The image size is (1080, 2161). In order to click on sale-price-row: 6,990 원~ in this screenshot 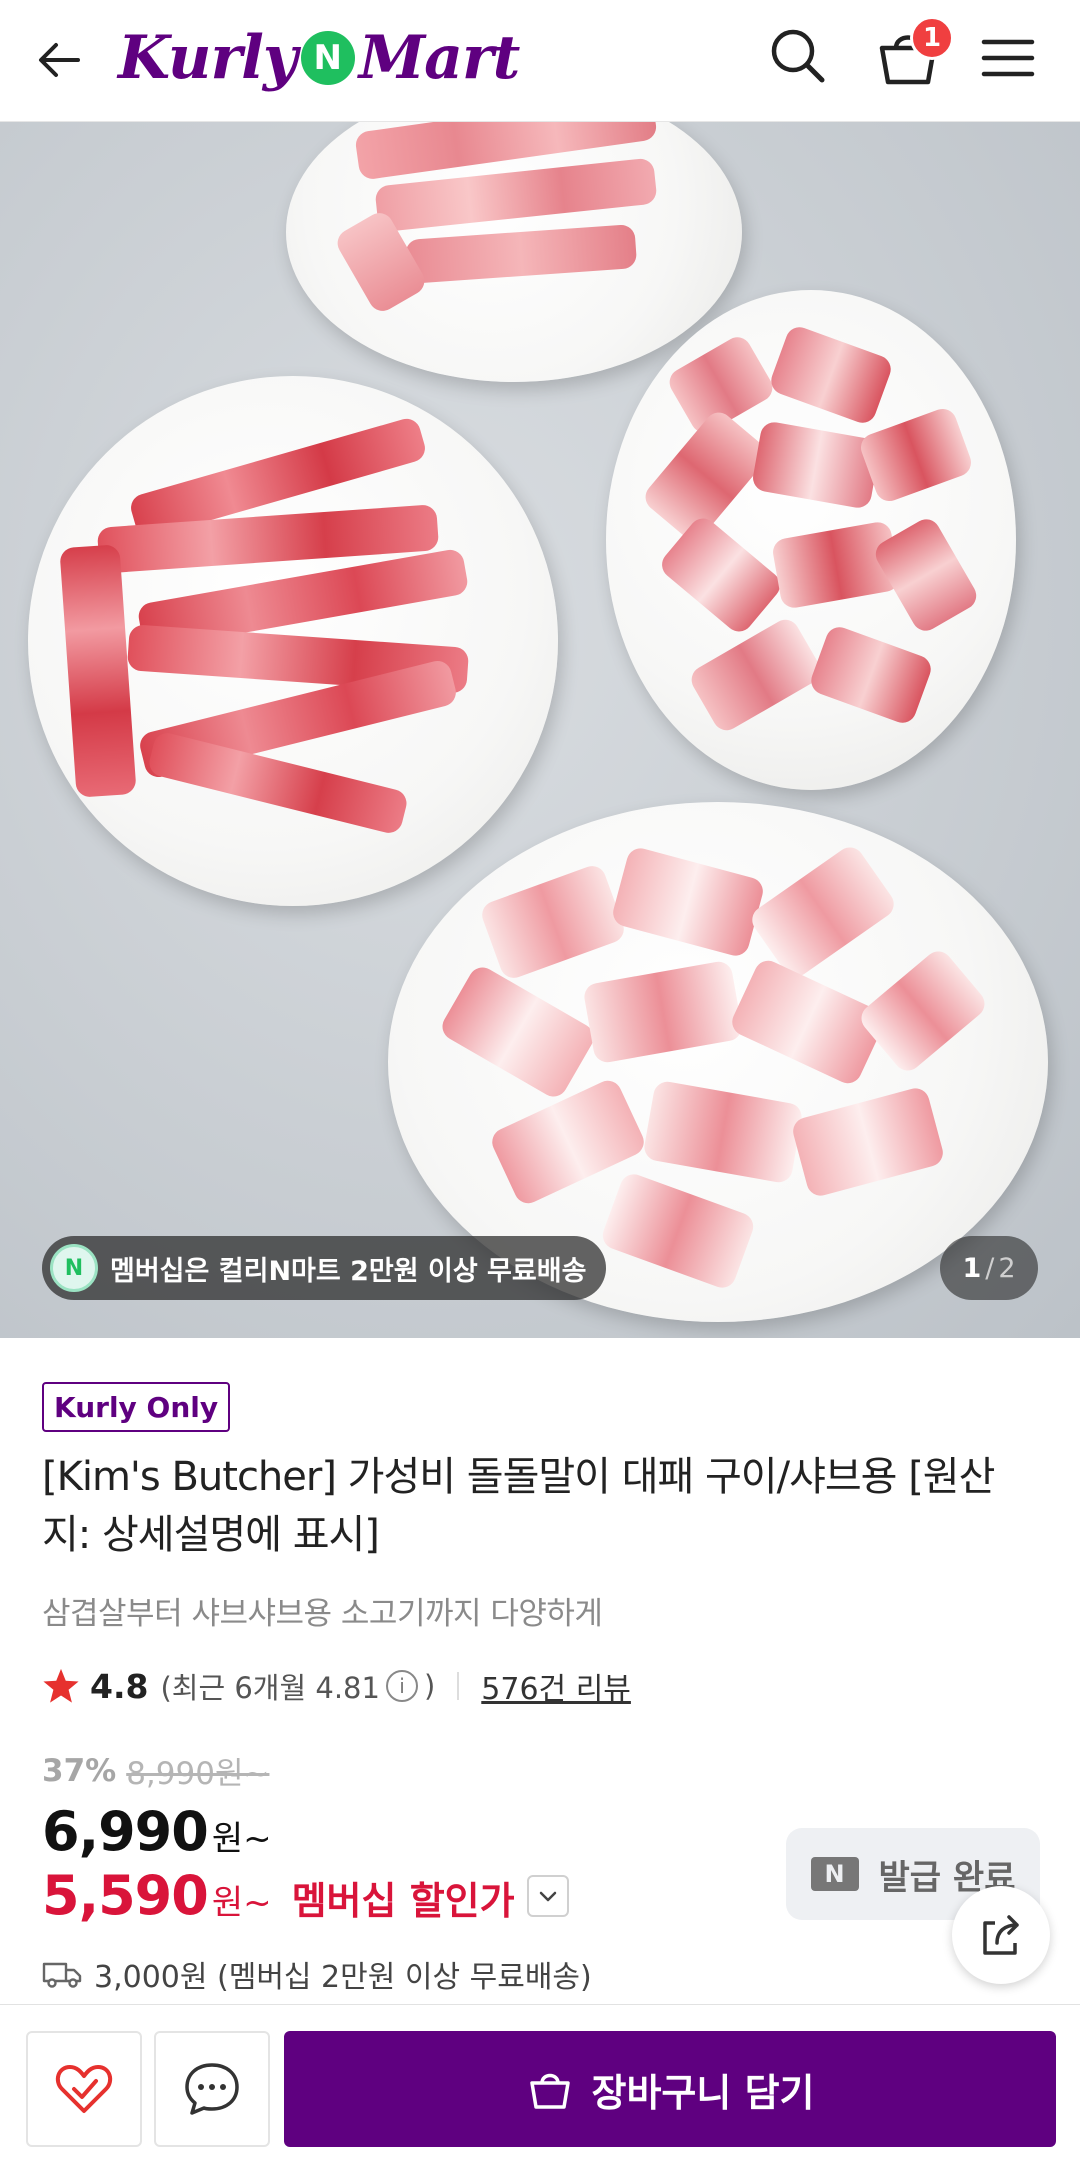, I will do `click(157, 1831)`.